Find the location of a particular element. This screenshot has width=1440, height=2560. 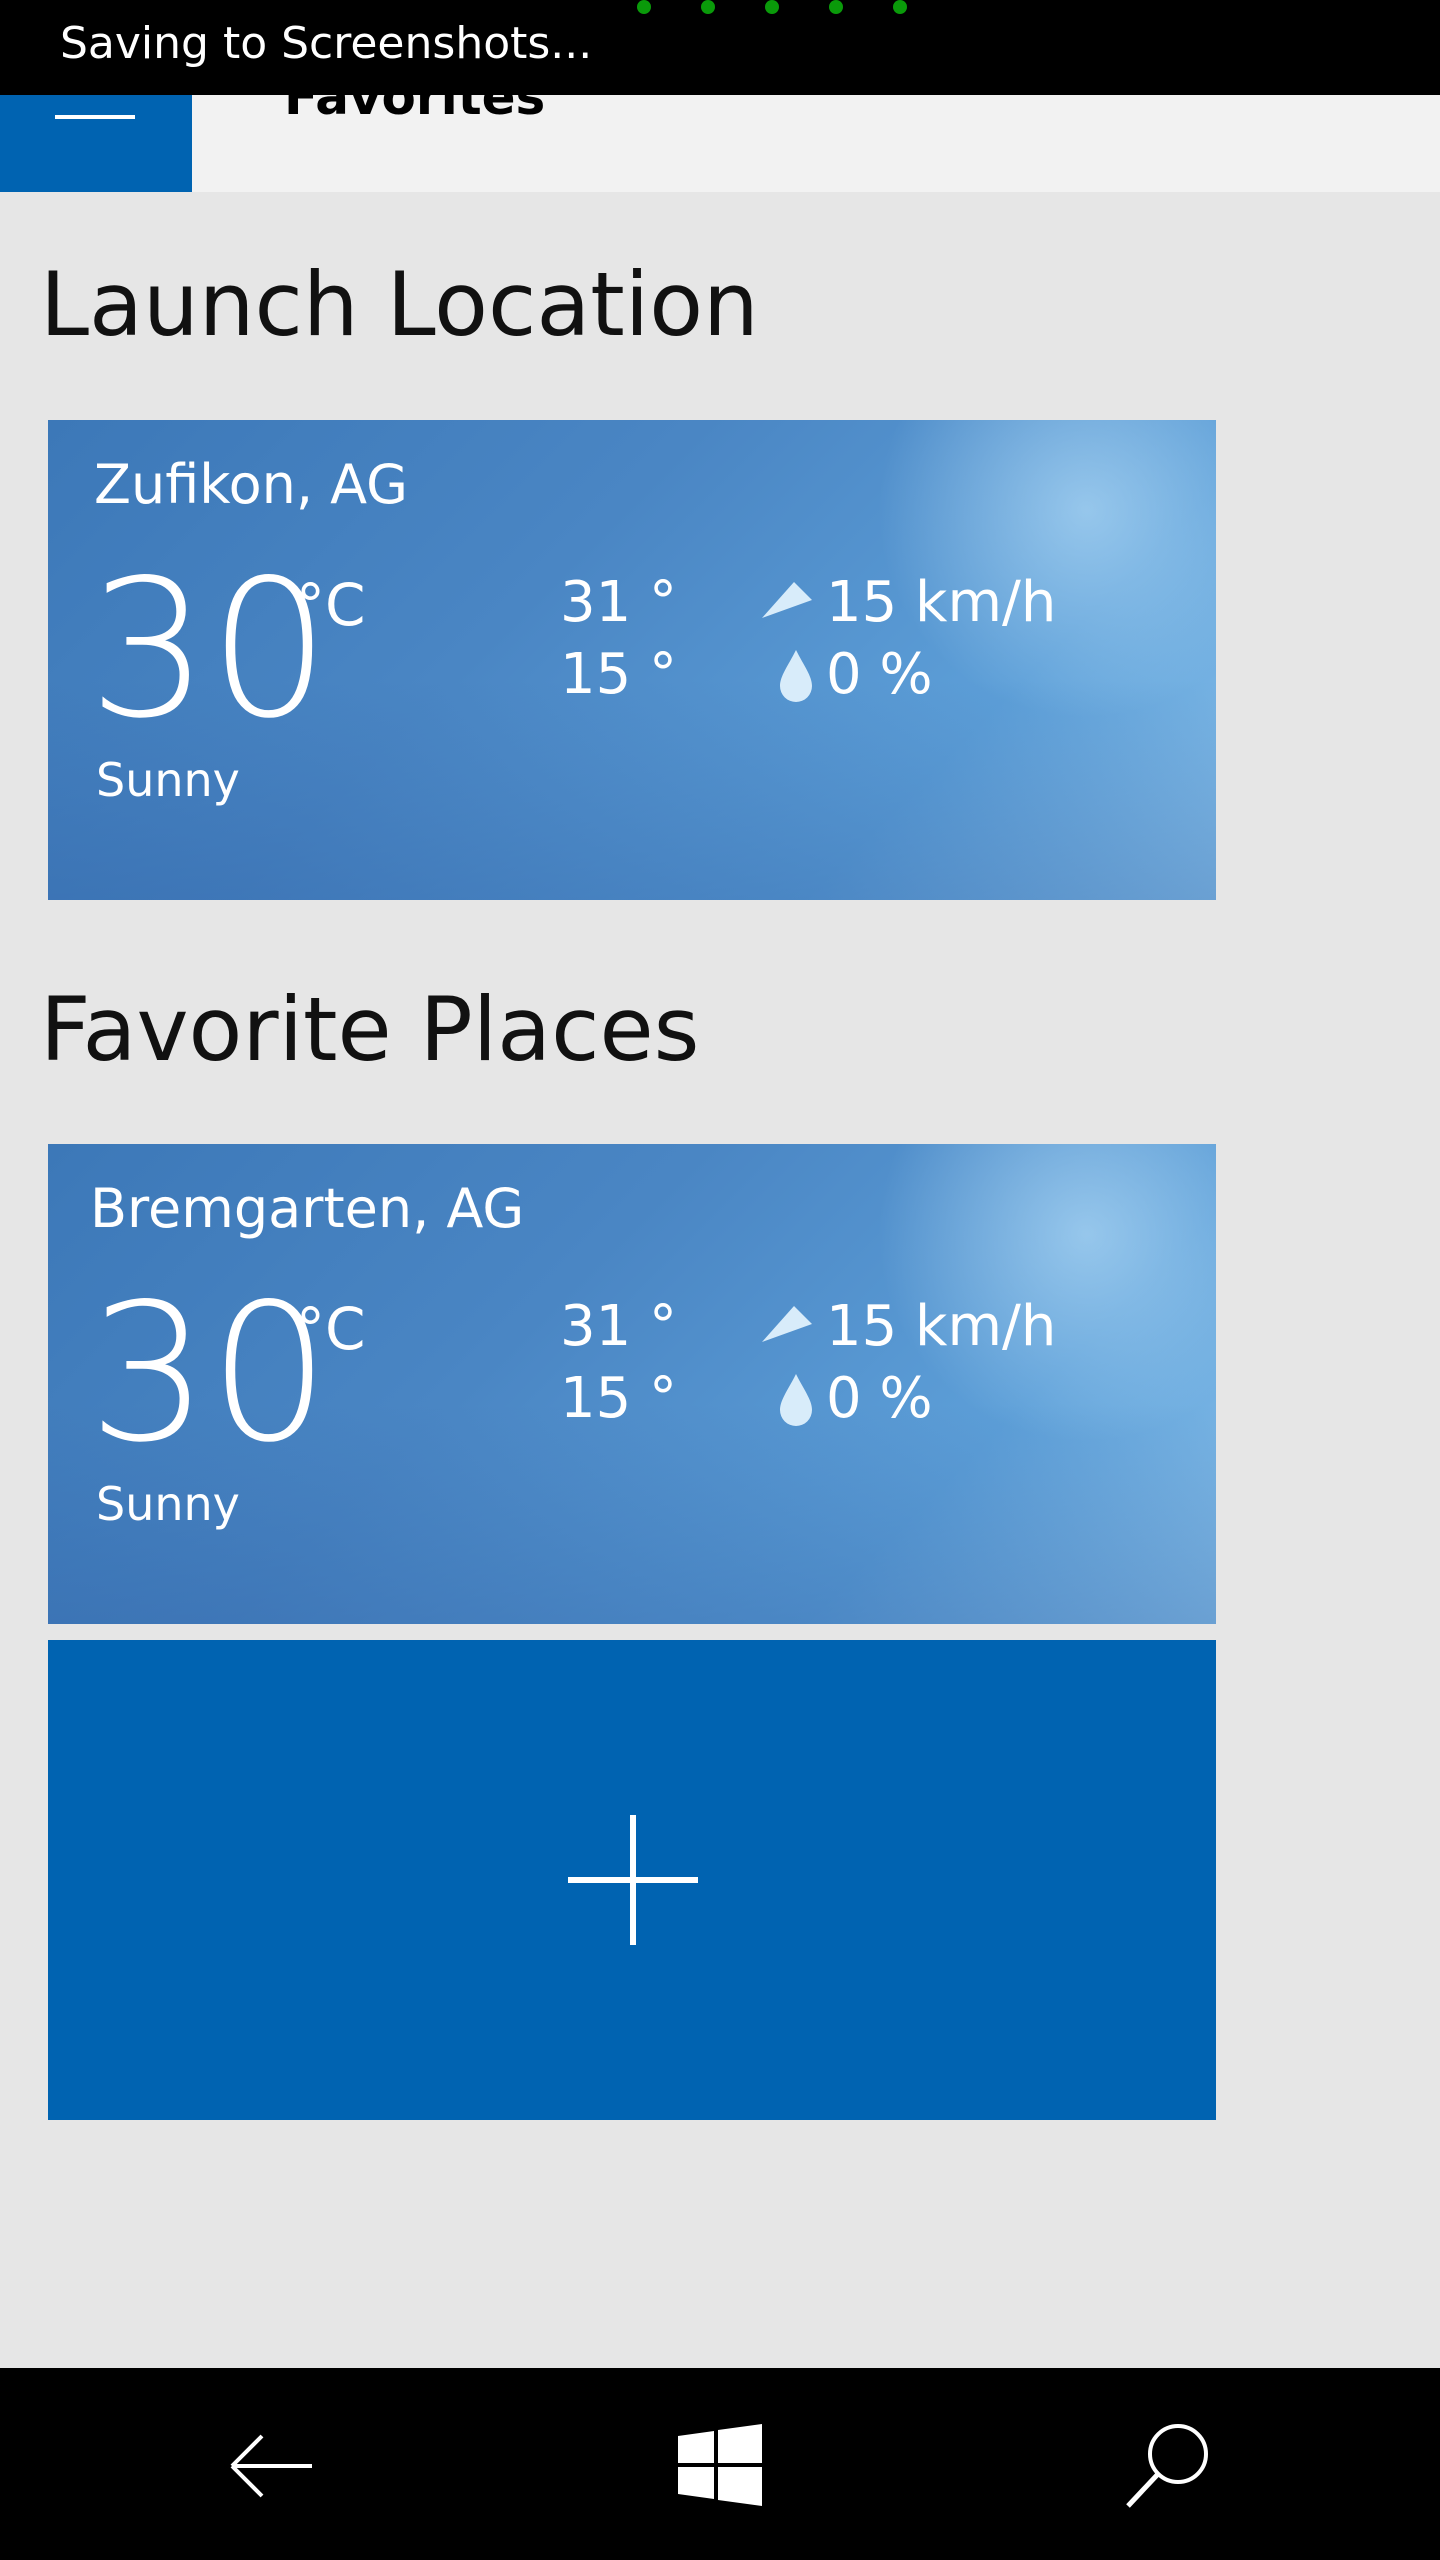

card-city: Bremgarten, AG is located at coordinates (307, 1208).